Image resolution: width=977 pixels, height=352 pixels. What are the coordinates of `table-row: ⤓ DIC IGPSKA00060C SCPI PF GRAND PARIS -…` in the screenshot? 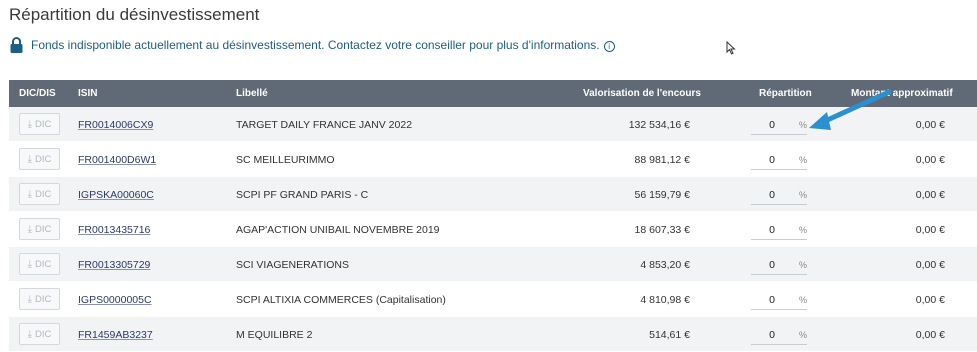 It's located at (493, 194).